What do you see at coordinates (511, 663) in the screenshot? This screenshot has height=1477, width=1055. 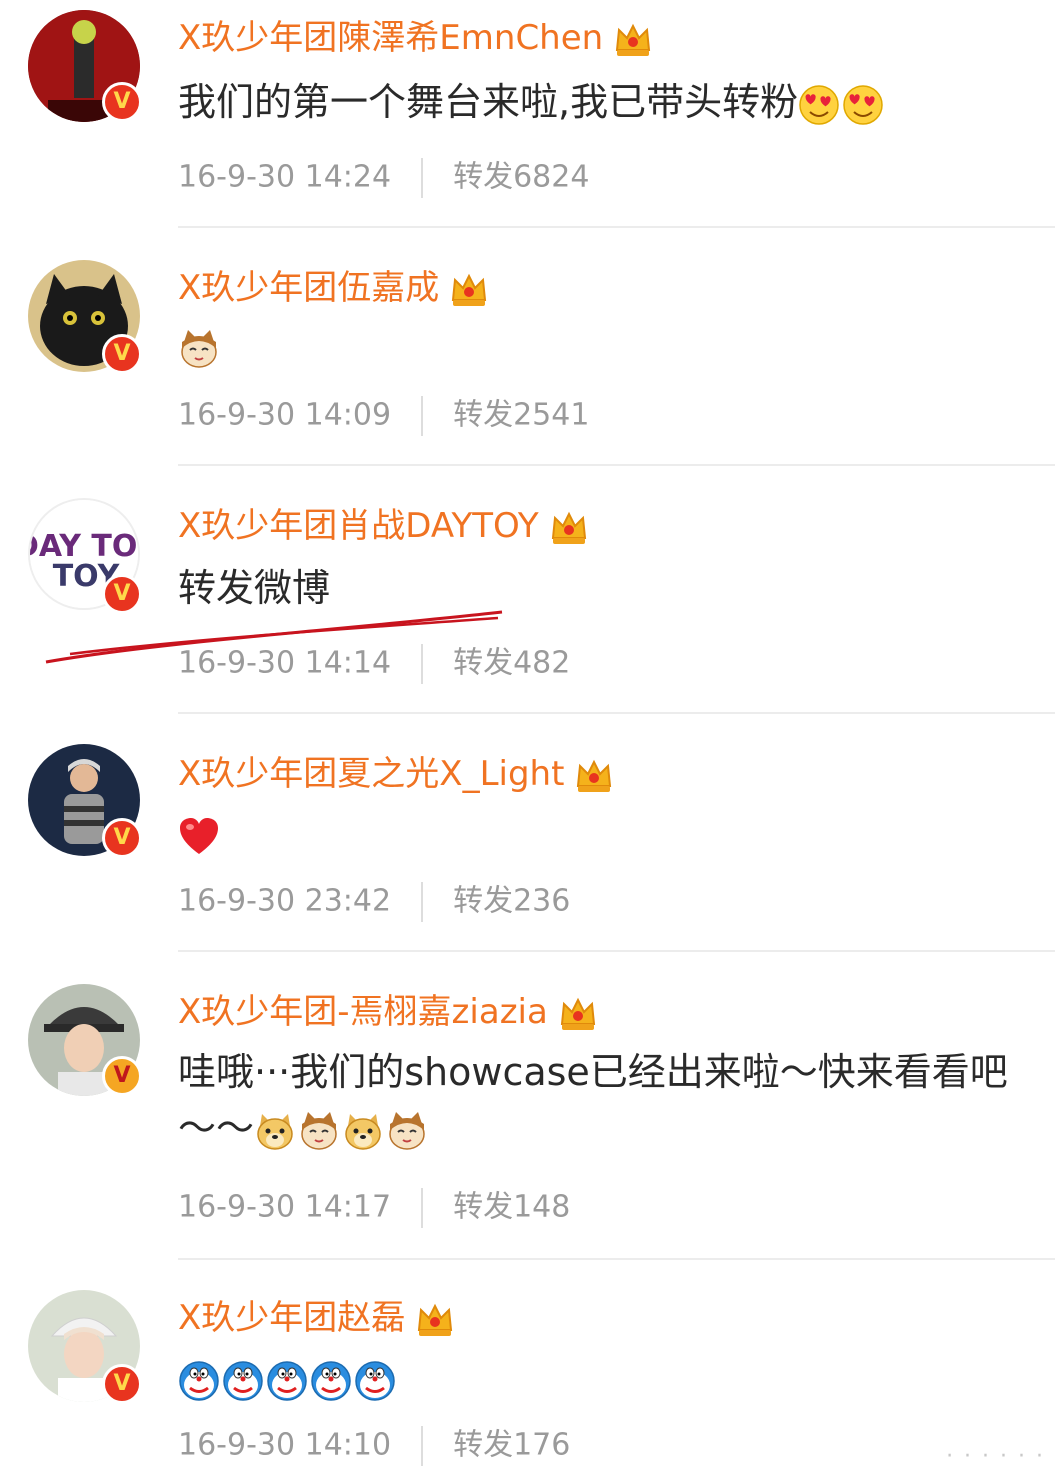 I see `repost-count: 转发482` at bounding box center [511, 663].